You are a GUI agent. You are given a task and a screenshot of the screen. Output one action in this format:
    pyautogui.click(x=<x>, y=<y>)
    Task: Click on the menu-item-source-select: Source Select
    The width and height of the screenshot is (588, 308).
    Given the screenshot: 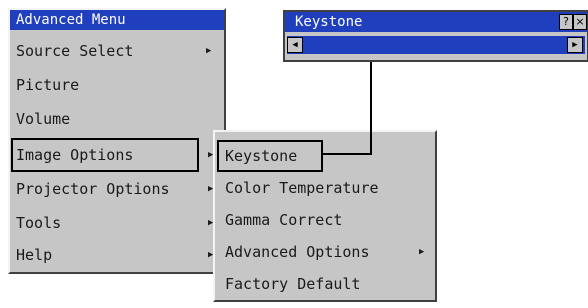 What is the action you would take?
    pyautogui.click(x=74, y=51)
    